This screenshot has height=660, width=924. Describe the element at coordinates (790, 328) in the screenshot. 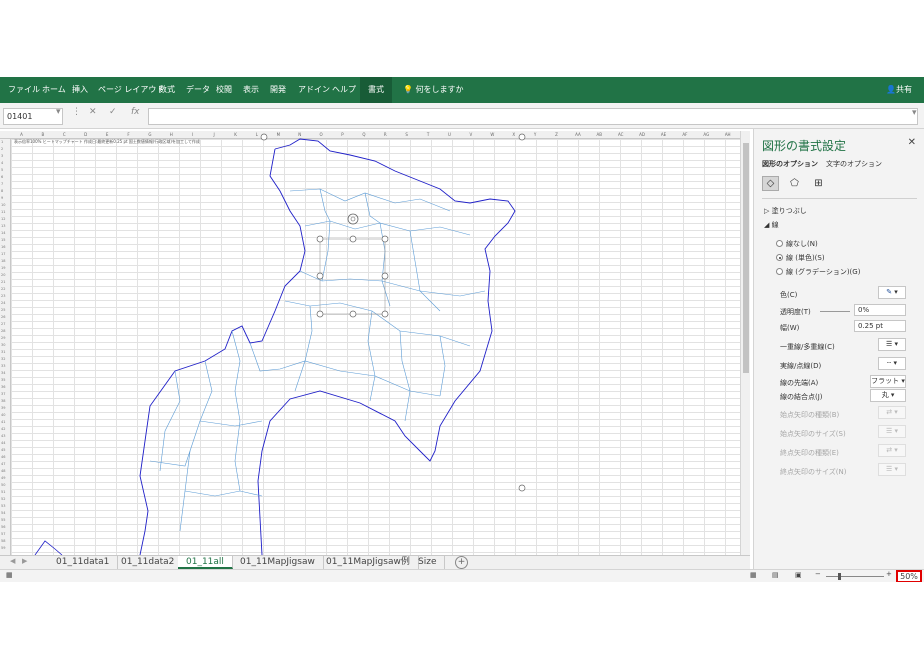

I see `width-label: 幅(W)` at that location.